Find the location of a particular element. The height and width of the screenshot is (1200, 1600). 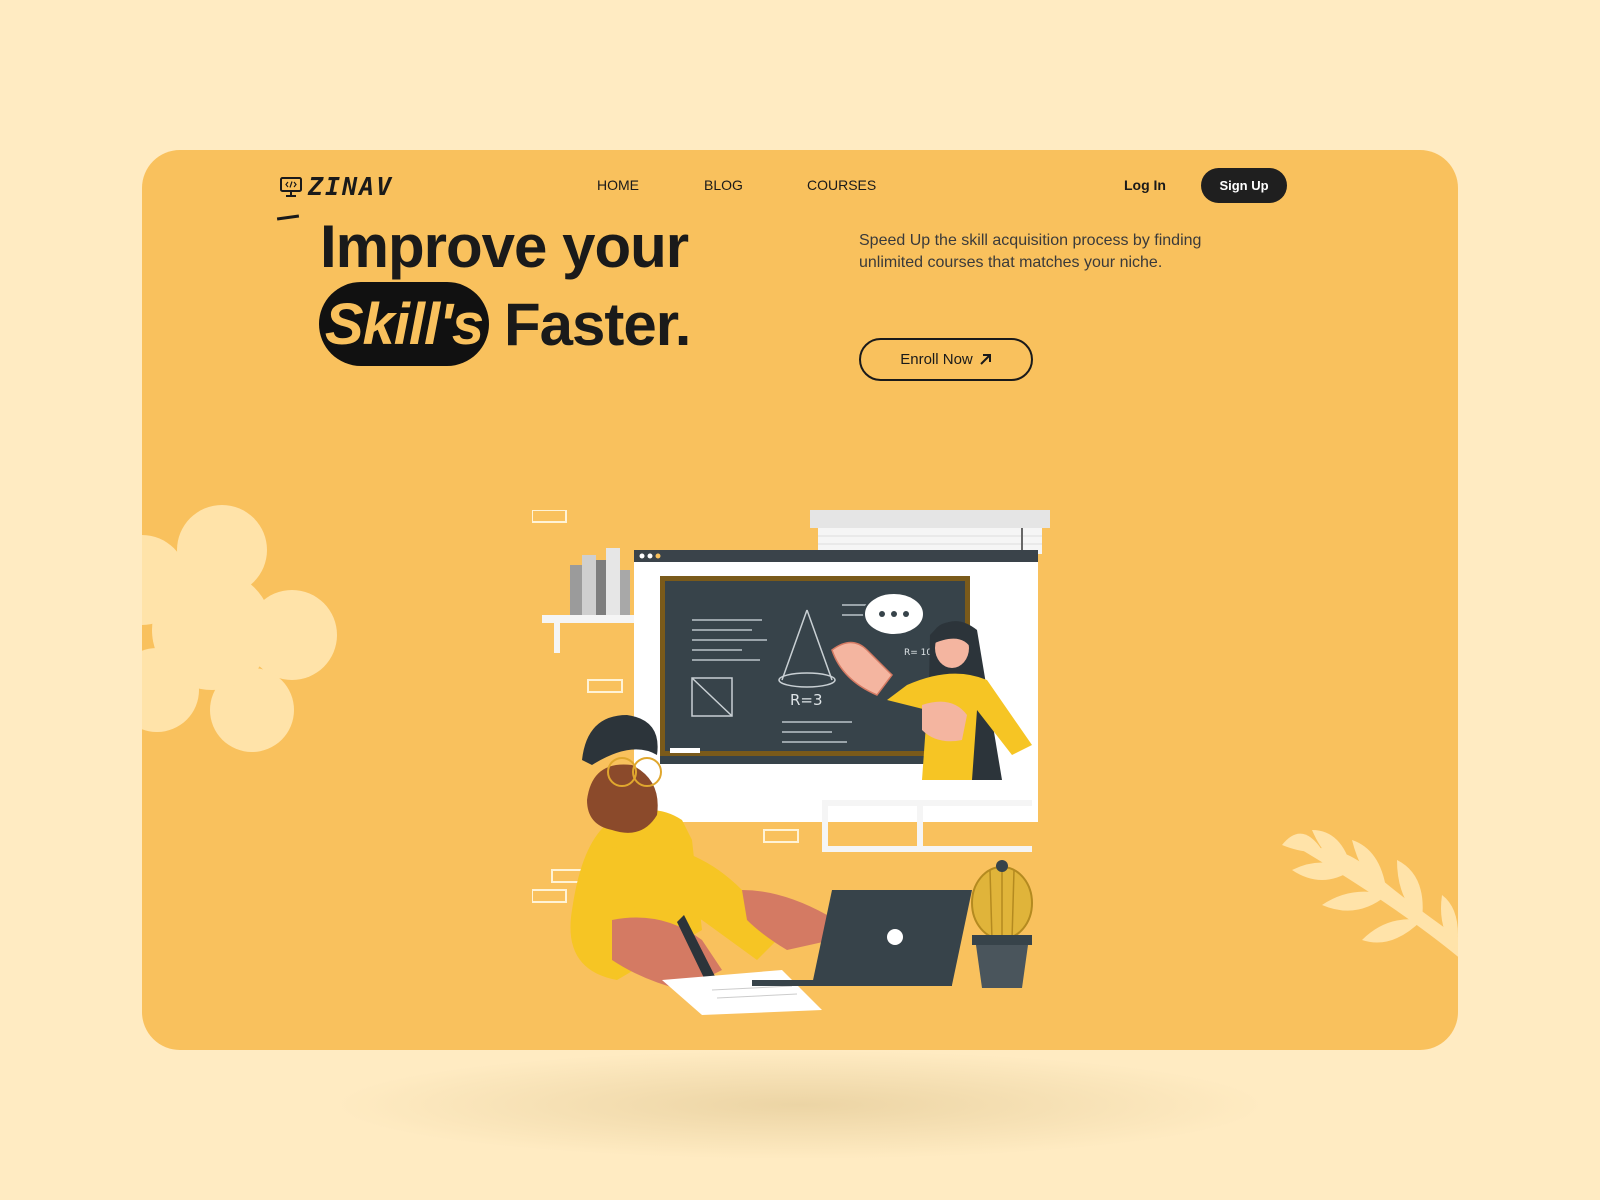

enroll-now-button: Enroll Now is located at coordinates (946, 359).